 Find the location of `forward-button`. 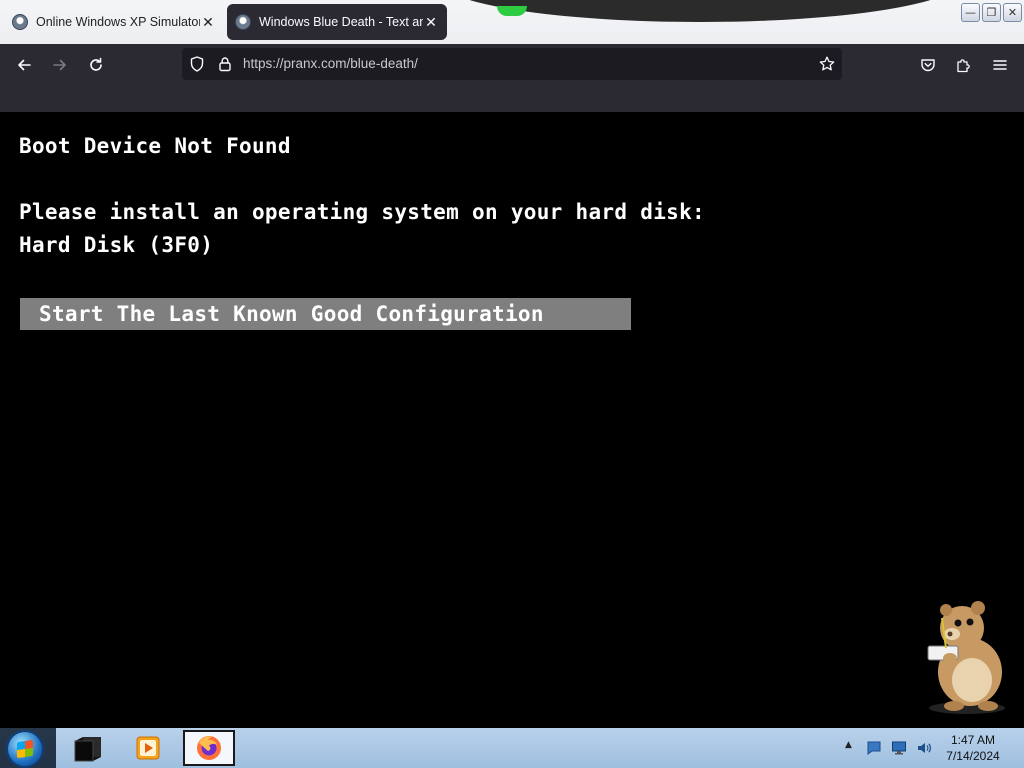

forward-button is located at coordinates (60, 65).